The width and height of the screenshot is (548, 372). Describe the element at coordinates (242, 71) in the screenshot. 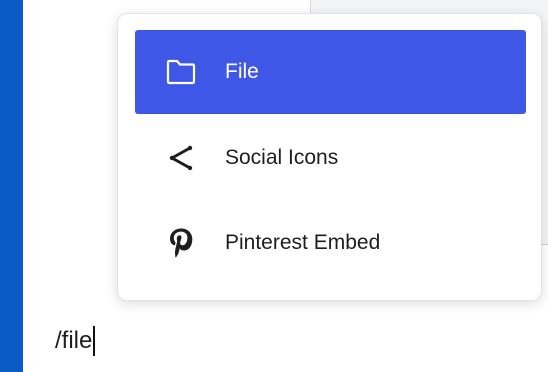

I see `menu-item-label: File` at that location.